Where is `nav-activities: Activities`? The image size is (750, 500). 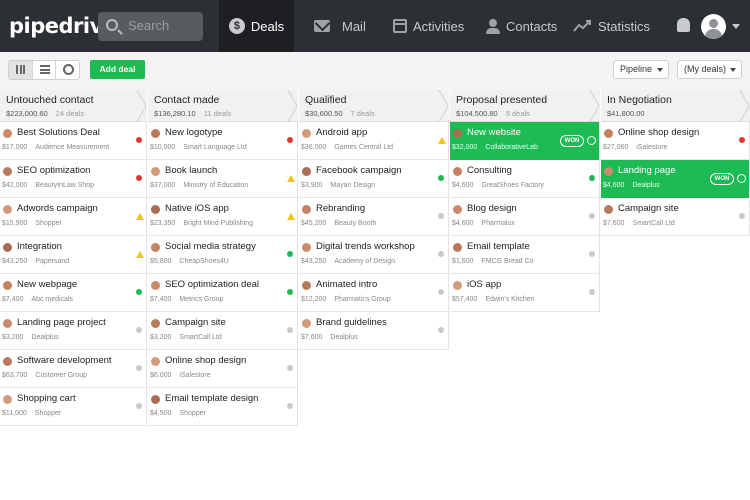
nav-activities: Activities is located at coordinates (428, 26).